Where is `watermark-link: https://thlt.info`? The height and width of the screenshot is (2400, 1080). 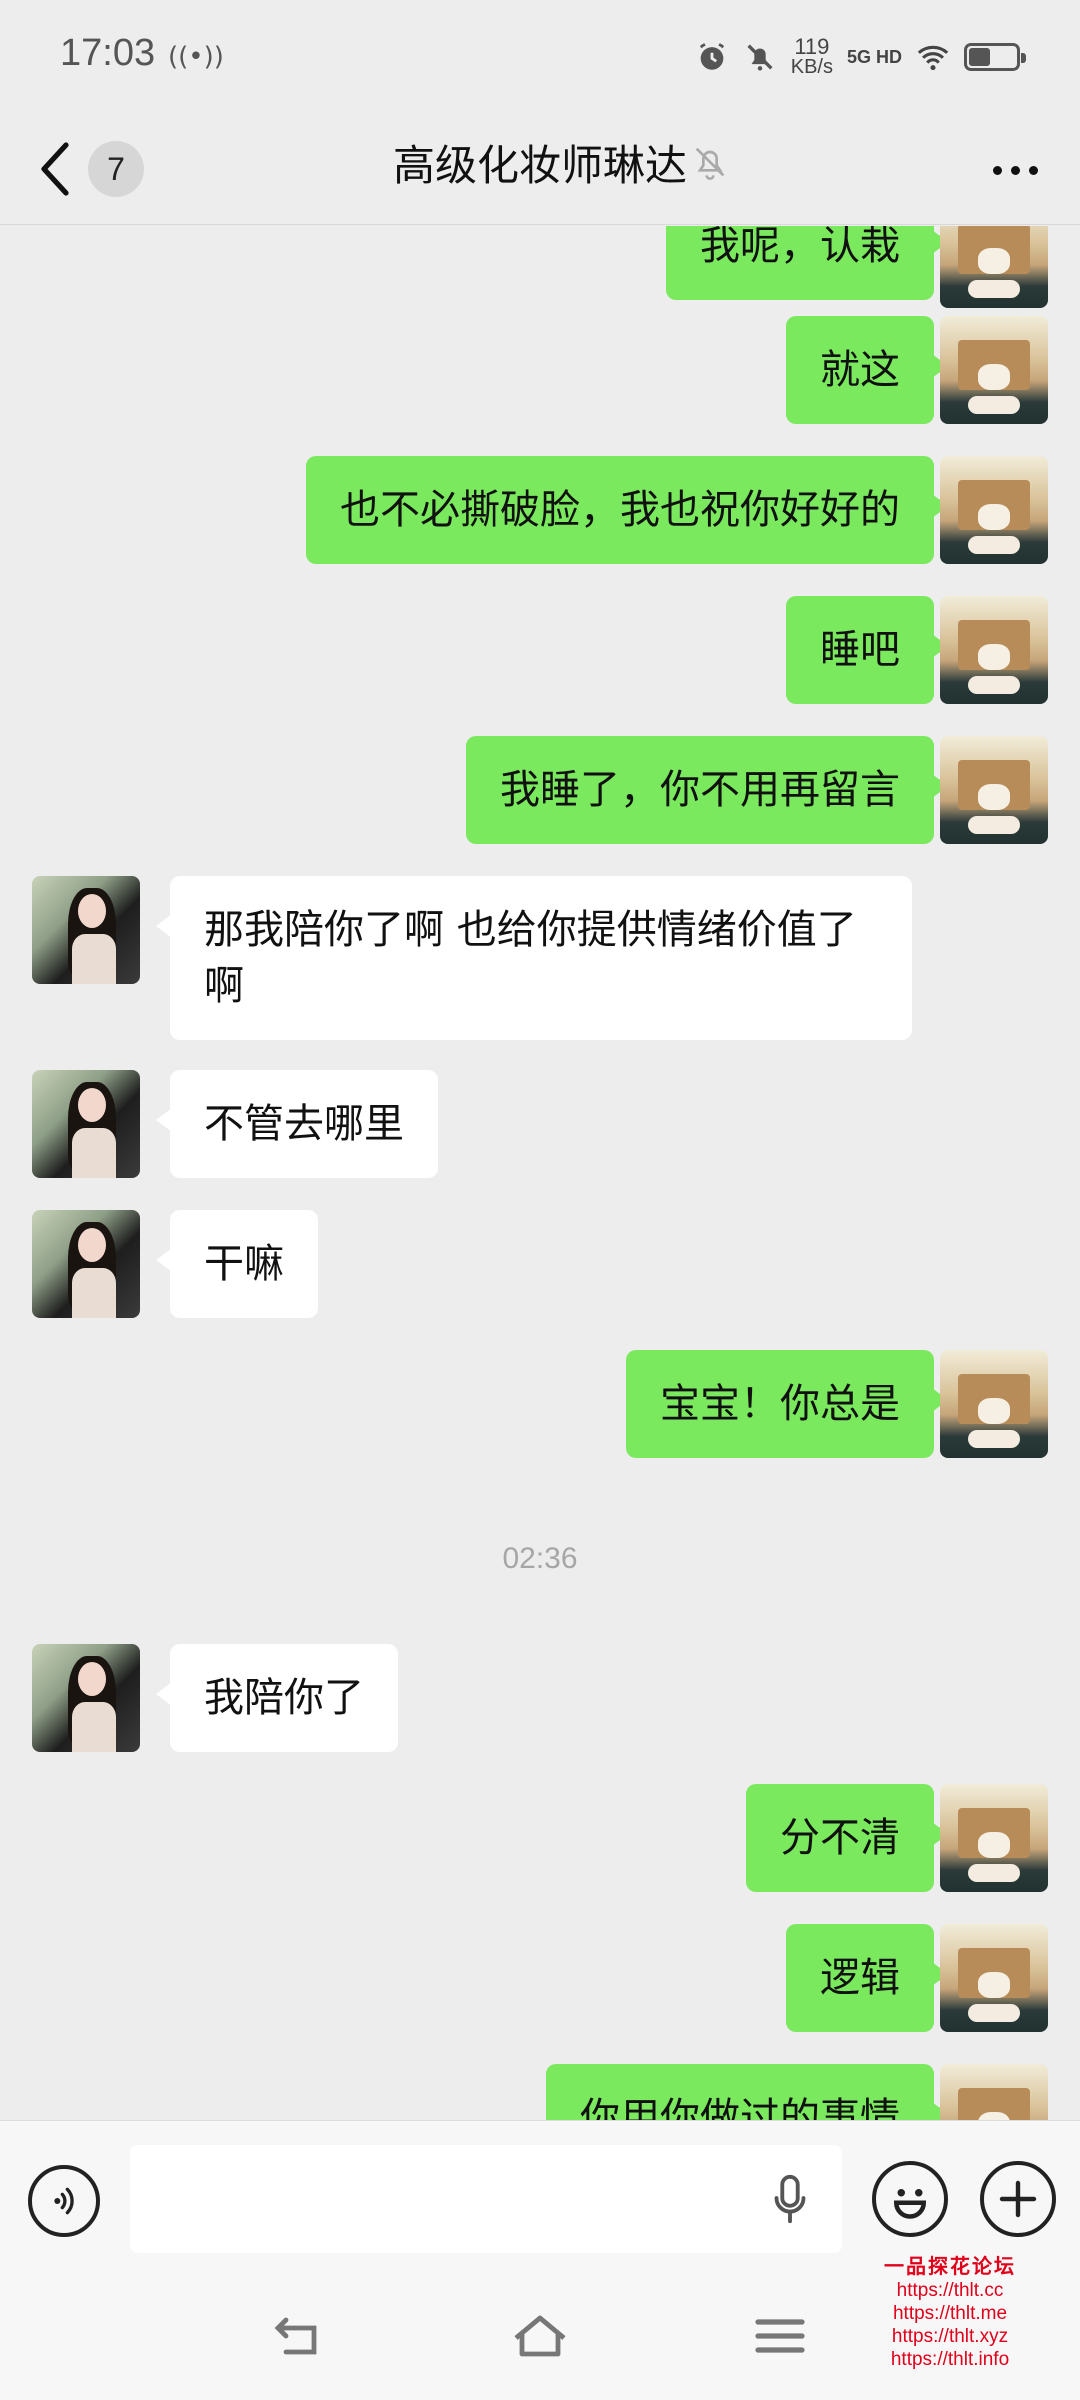 watermark-link: https://thlt.info is located at coordinates (950, 2359).